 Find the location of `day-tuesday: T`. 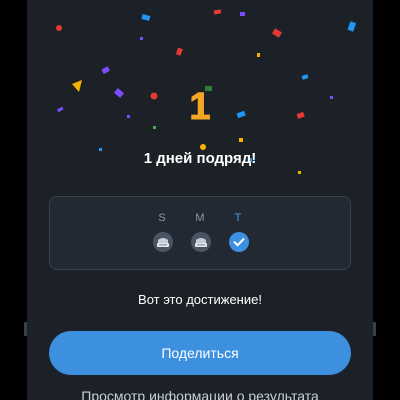

day-tuesday: T is located at coordinates (238, 234).